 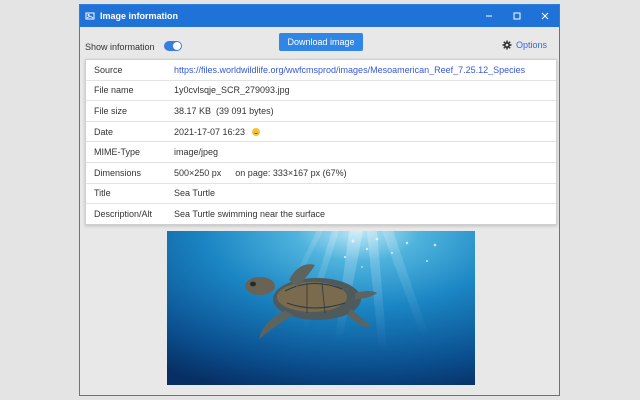 I want to click on info-key: Source, so click(x=108, y=69).